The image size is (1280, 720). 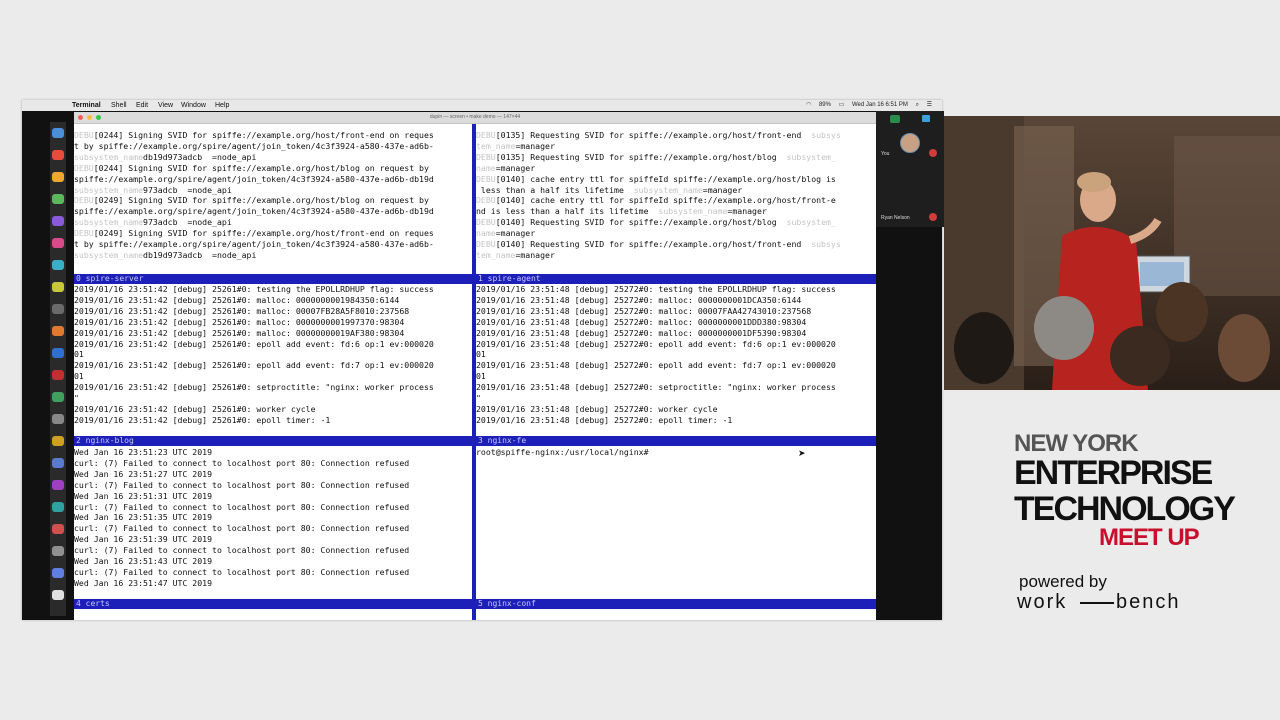 I want to click on log-text: Wed Jan 16 23:51:27 UTC 2019, so click(x=143, y=473).